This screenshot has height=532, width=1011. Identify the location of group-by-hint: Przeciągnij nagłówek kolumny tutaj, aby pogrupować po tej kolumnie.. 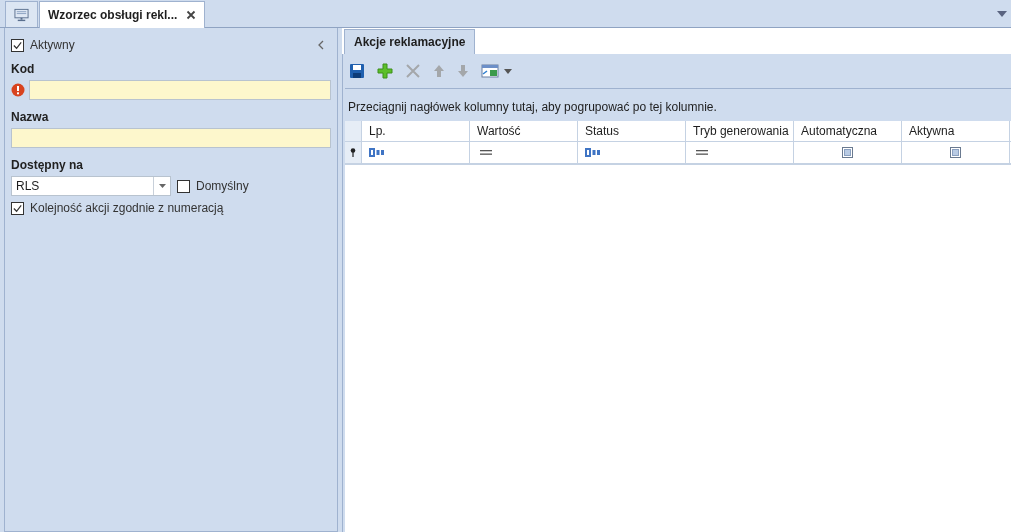
(678, 105).